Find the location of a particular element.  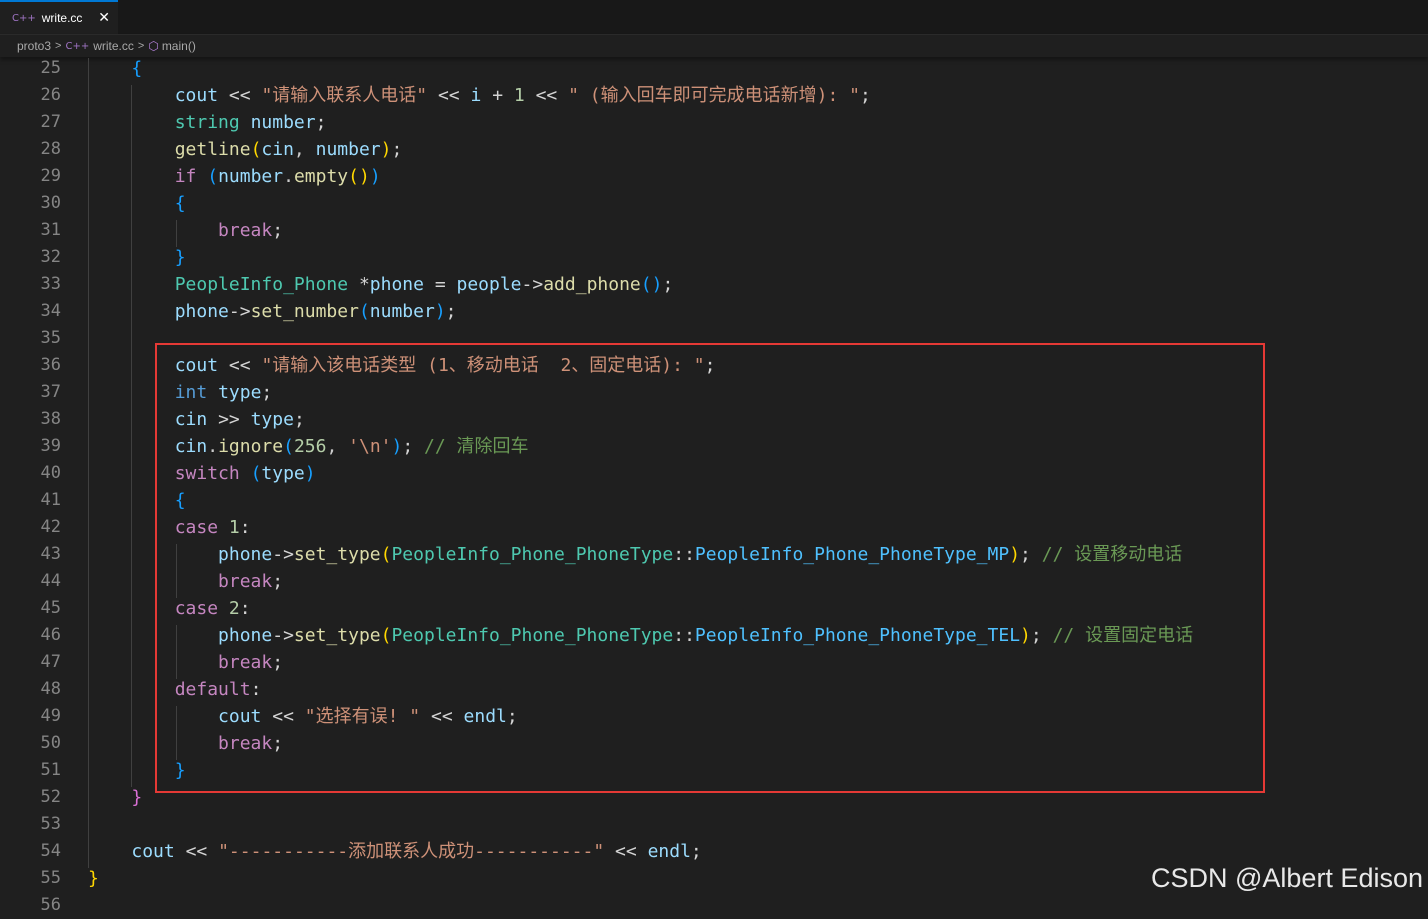

code-line: 39 cin.ignore(256, '\n'); // 清除回车 is located at coordinates (714, 446).